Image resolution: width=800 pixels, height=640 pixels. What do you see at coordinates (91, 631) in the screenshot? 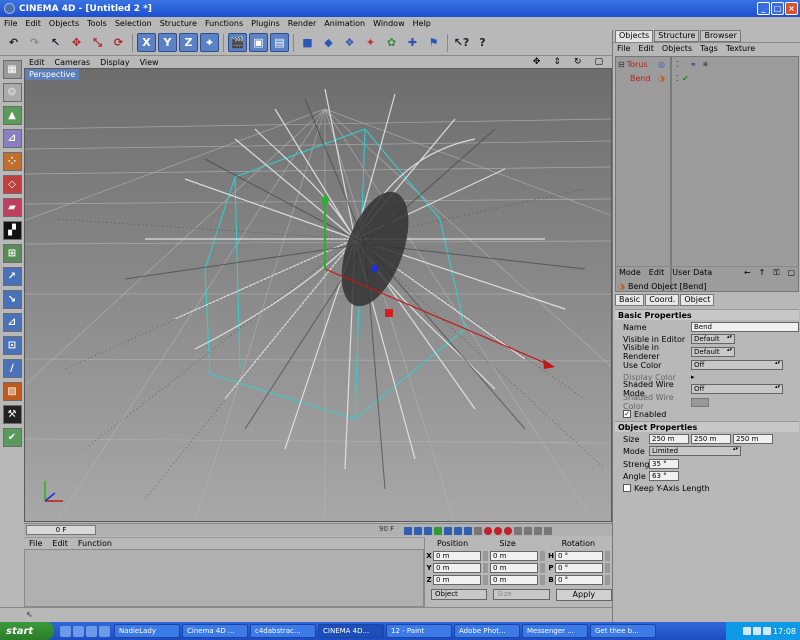
I see `media-player-icon` at bounding box center [91, 631].